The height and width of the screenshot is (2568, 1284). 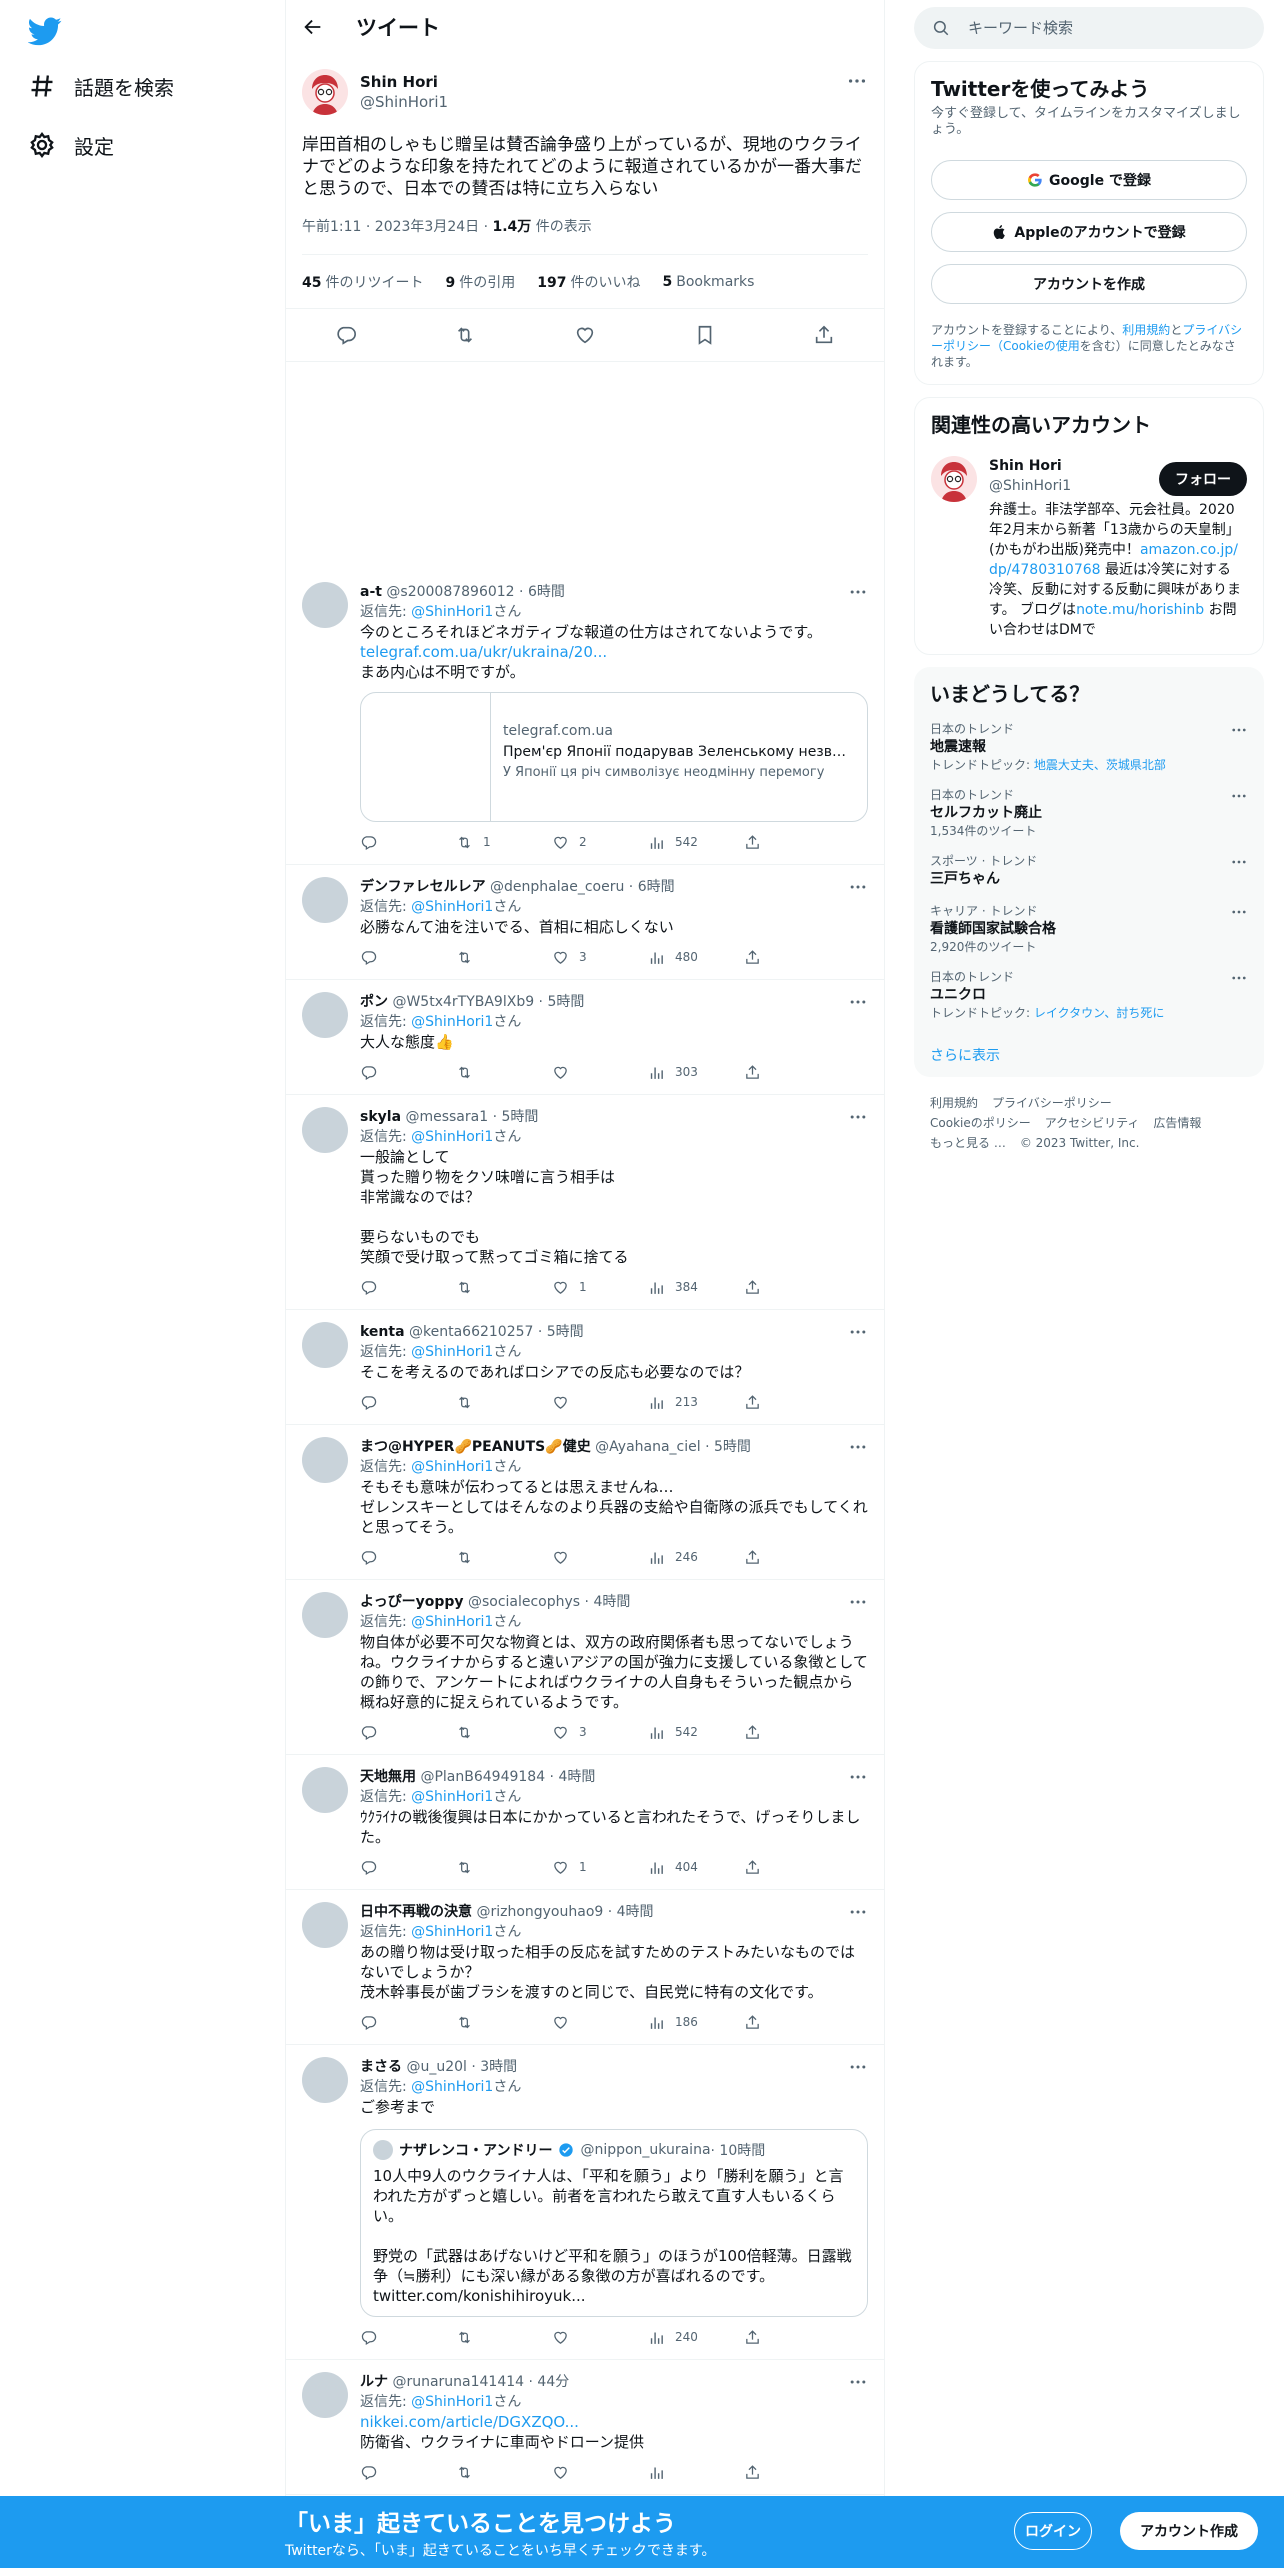 What do you see at coordinates (1089, 1055) in the screenshot?
I see `show-more-link: さらに表示` at bounding box center [1089, 1055].